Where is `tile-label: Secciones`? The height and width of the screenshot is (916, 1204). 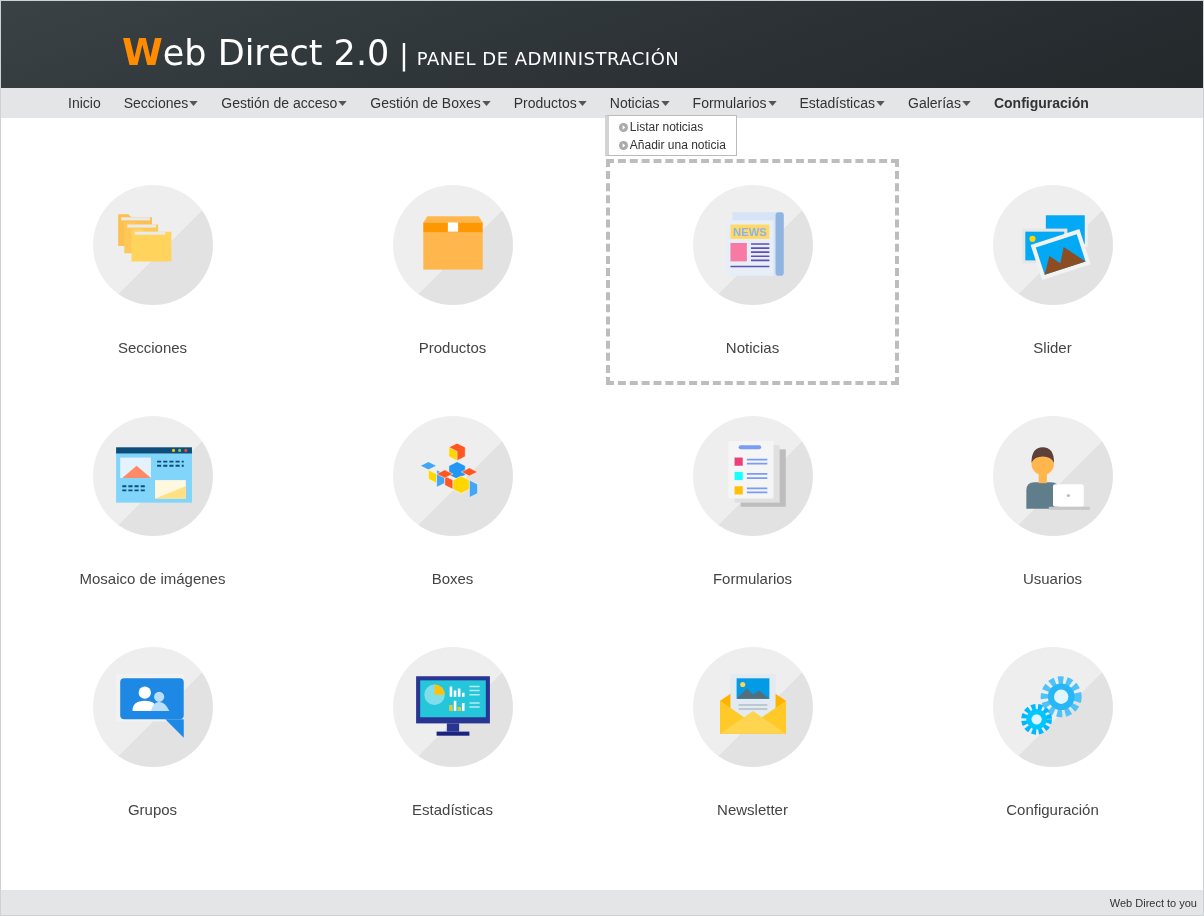
tile-label: Secciones is located at coordinates (152, 347).